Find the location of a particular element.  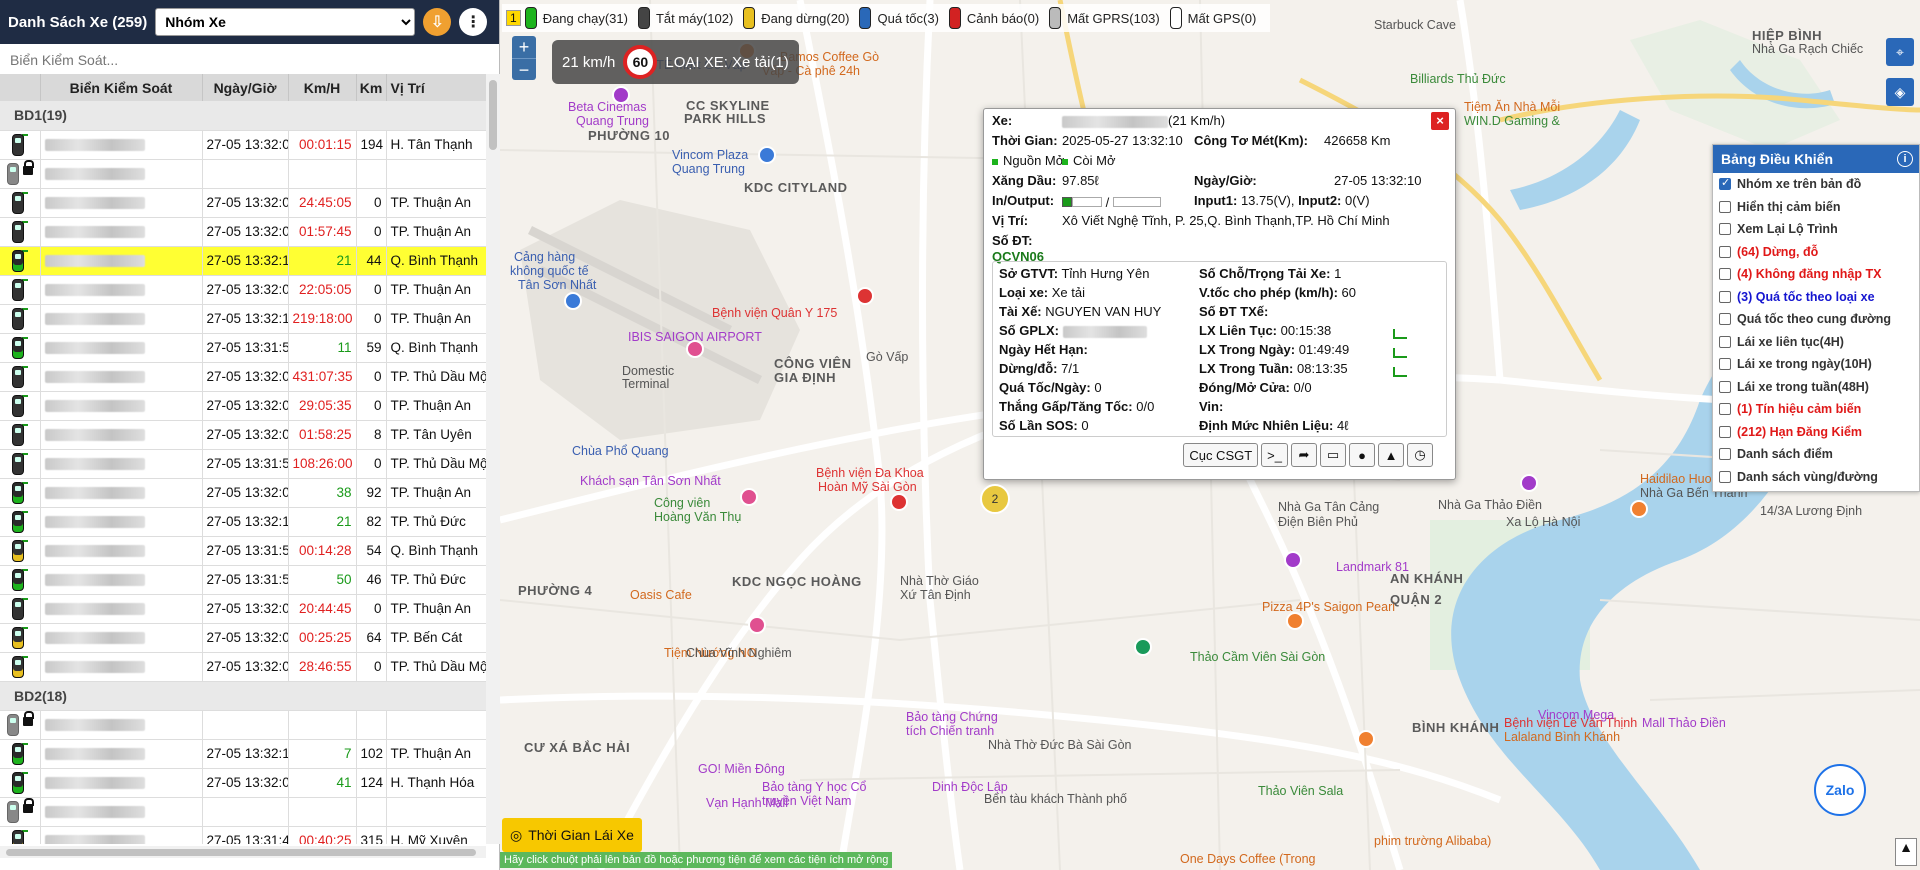

control-option: Nhóm xe trên bản đồ is located at coordinates (1816, 184).